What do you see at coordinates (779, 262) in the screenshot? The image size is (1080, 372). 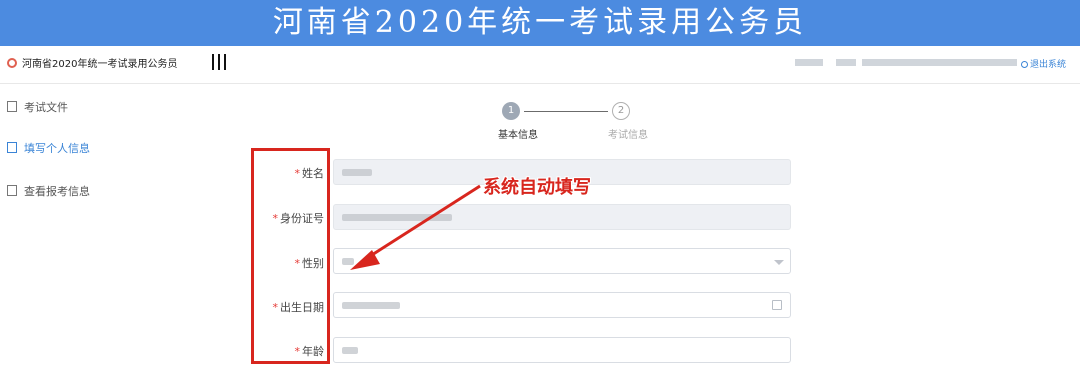 I see `chevron-down-icon` at bounding box center [779, 262].